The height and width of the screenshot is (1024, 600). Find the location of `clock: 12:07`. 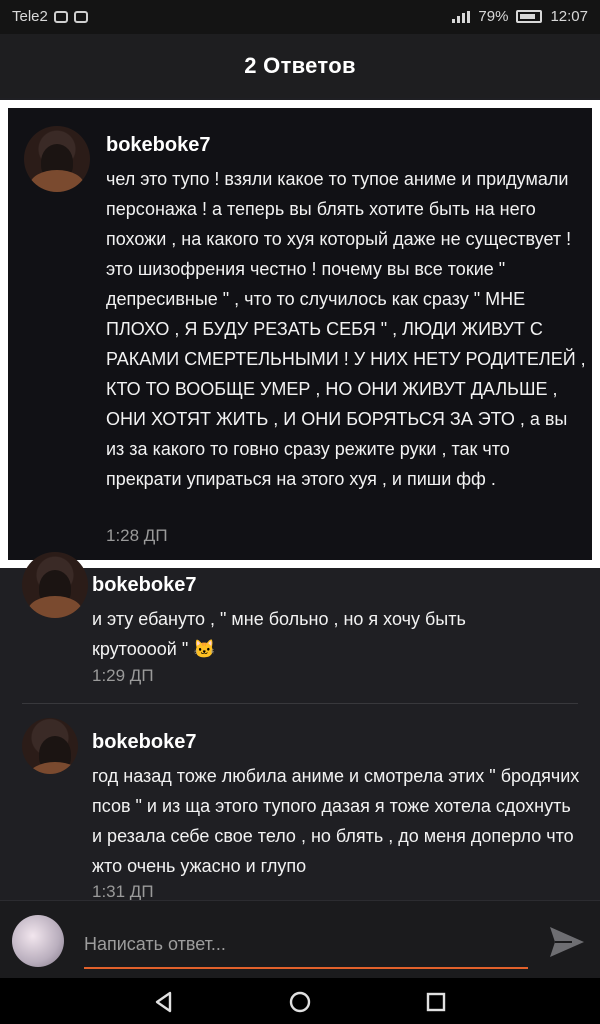

clock: 12:07 is located at coordinates (569, 16).